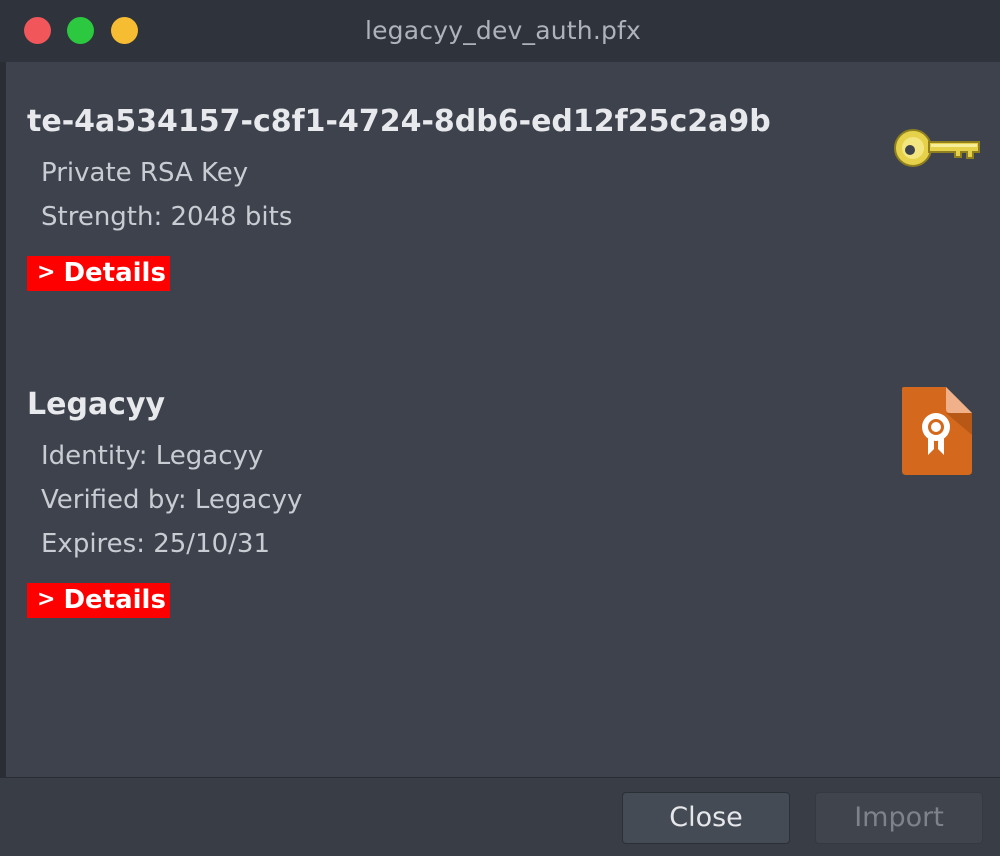  I want to click on cert-details-expander: > Details, so click(98, 600).